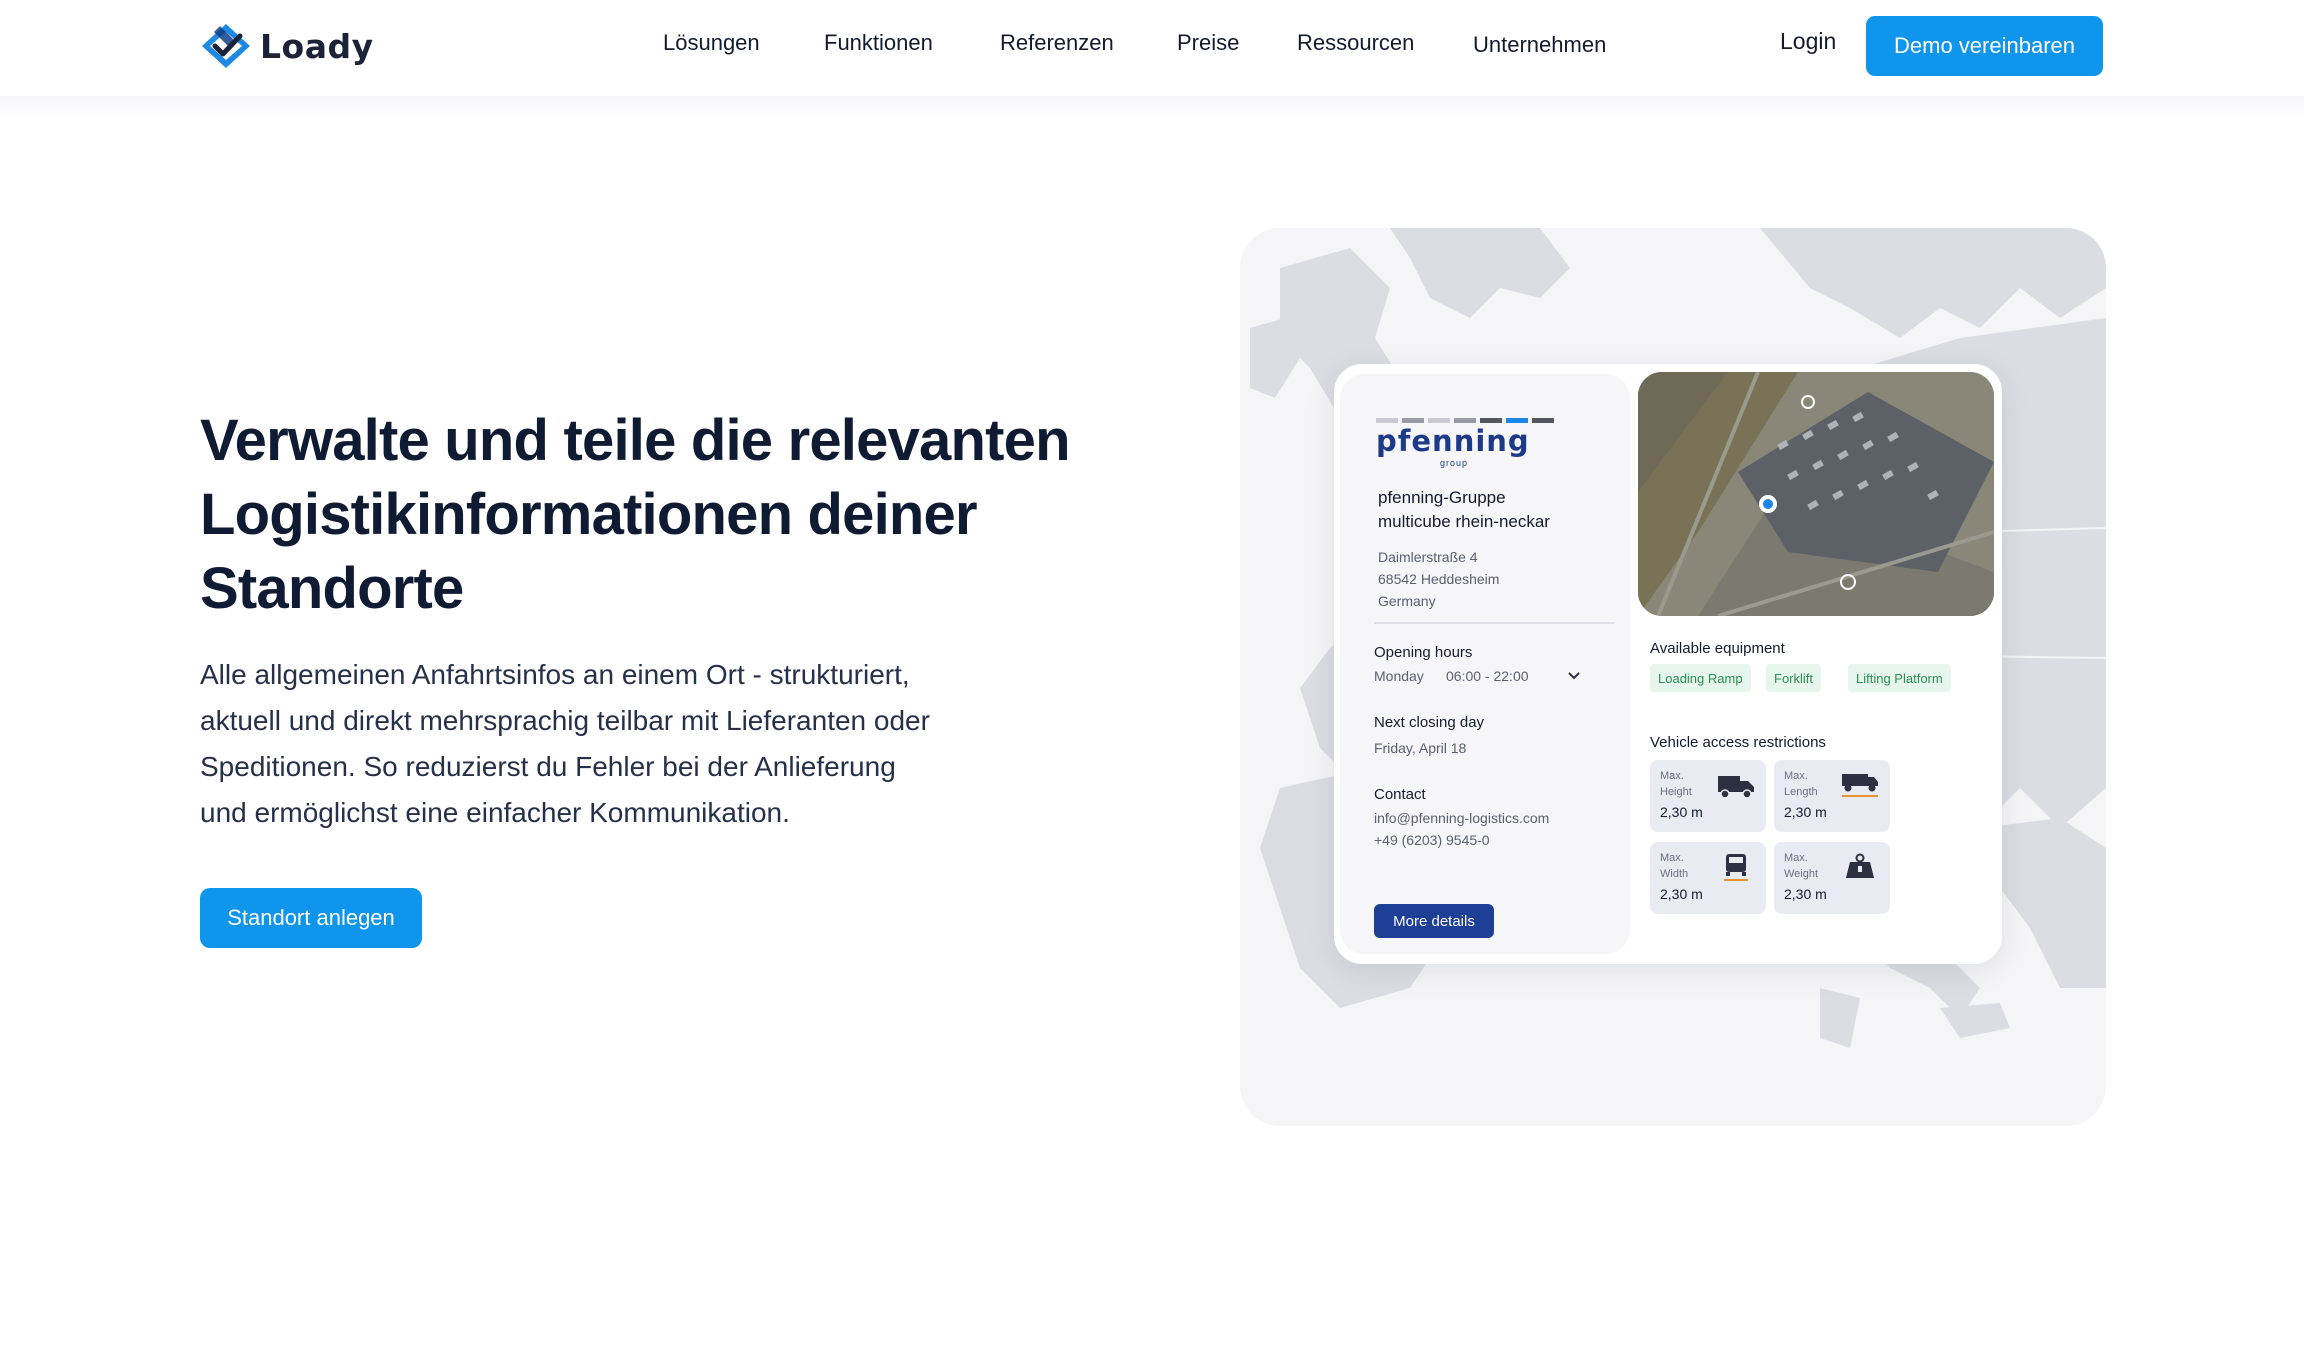 Image resolution: width=2304 pixels, height=1354 pixels. What do you see at coordinates (1690, 866) in the screenshot?
I see `restriction-label: Max. Width` at bounding box center [1690, 866].